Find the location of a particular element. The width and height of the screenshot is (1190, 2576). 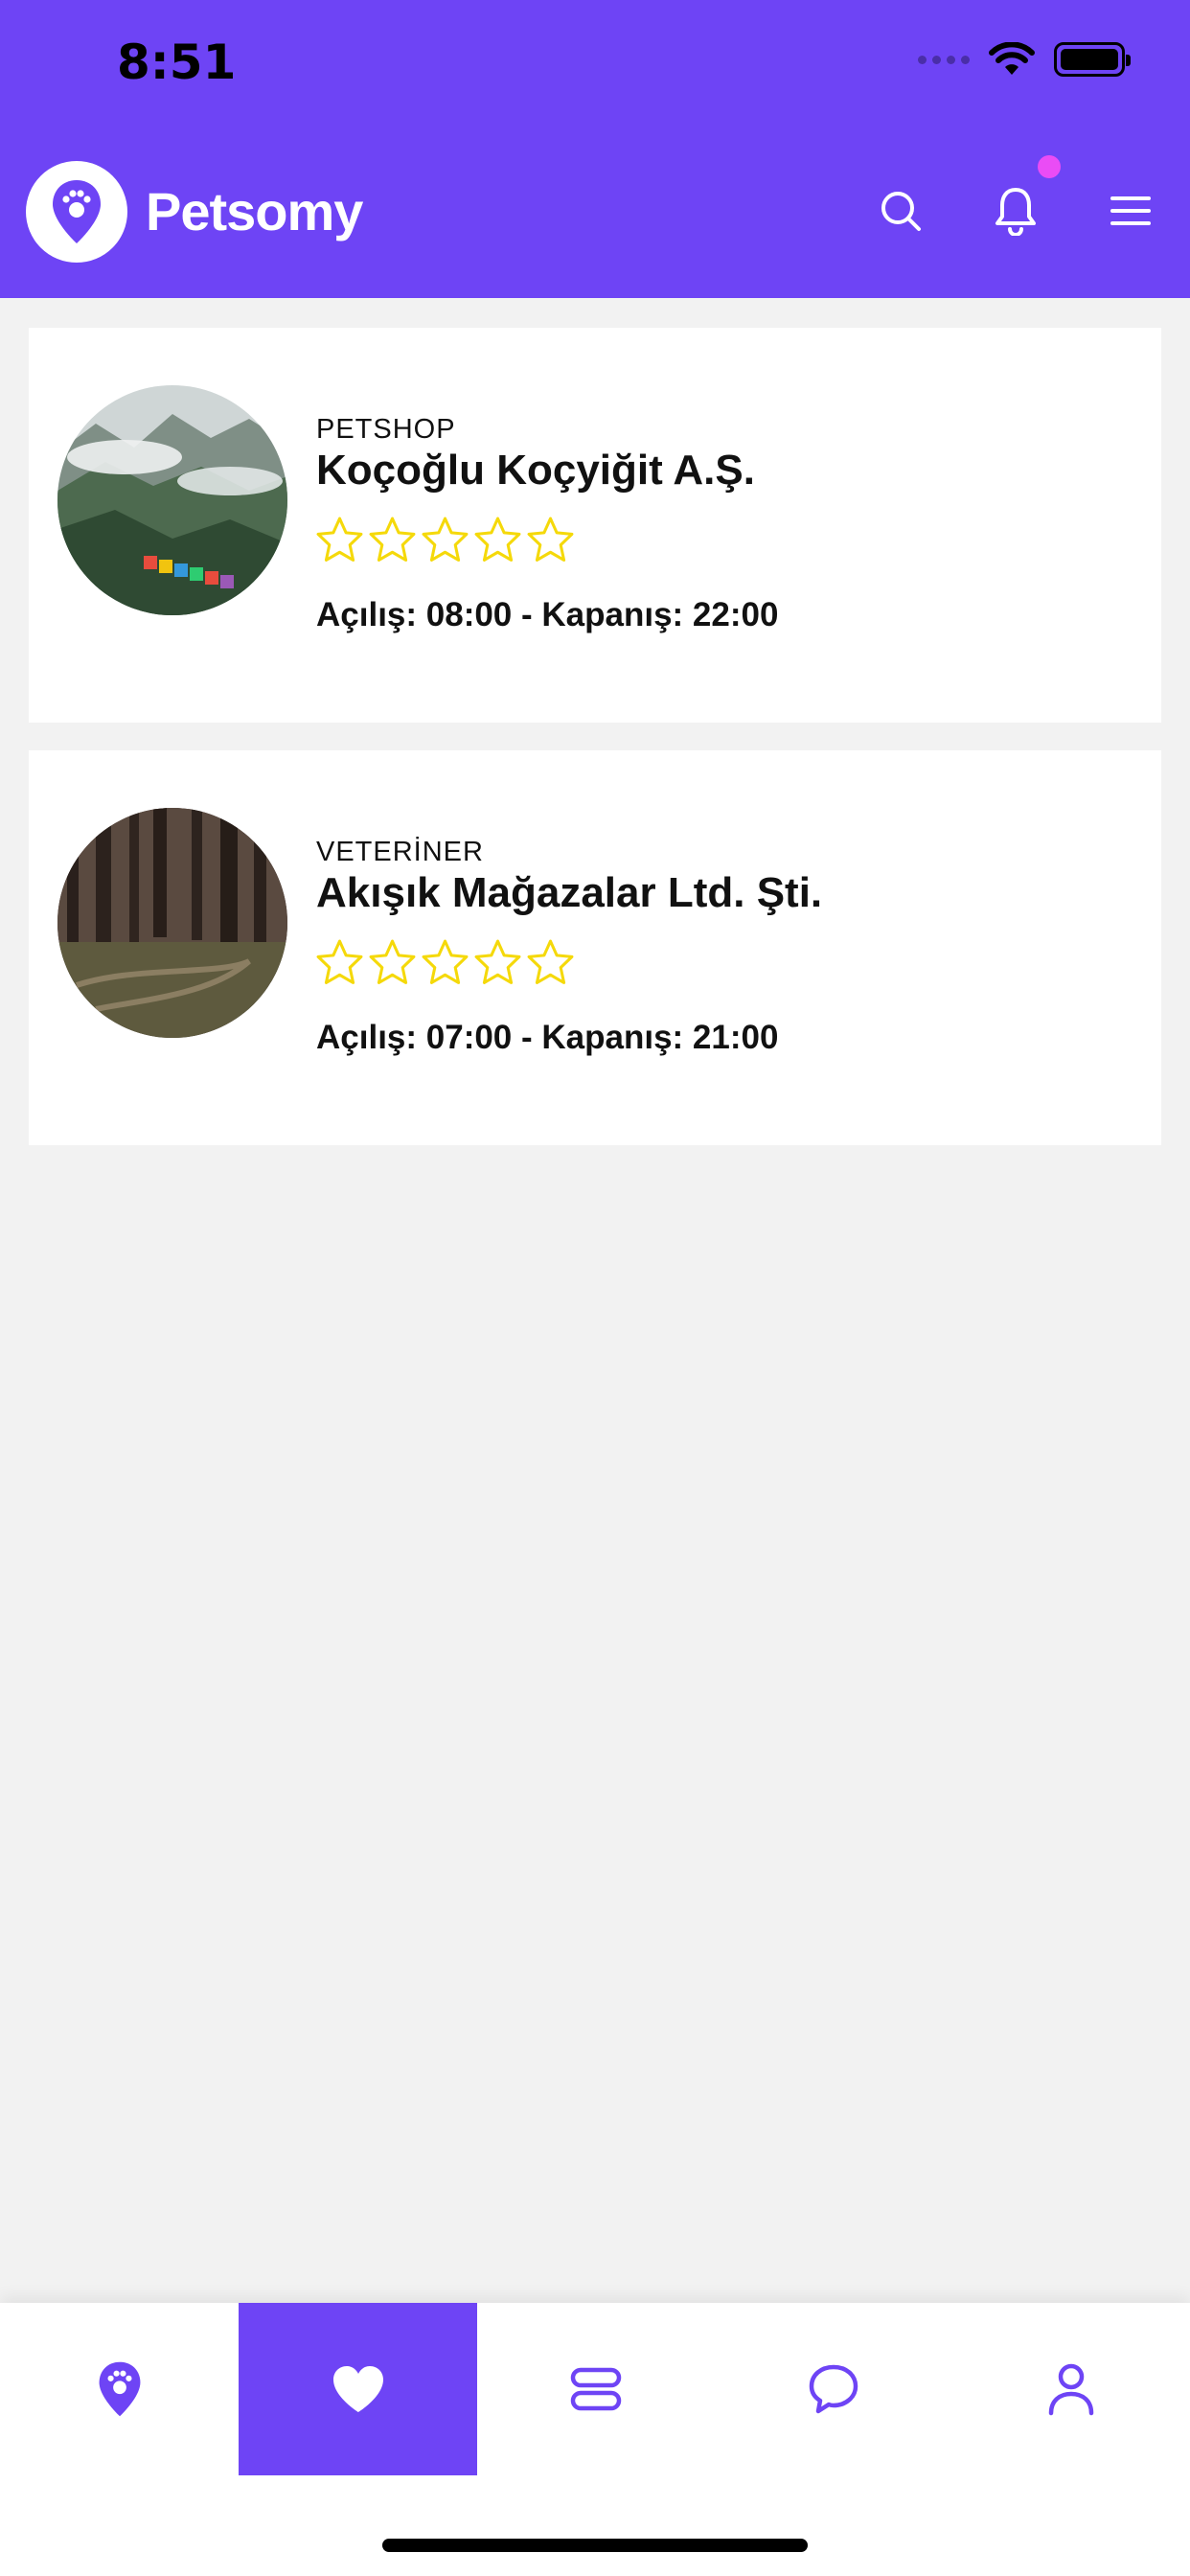

menu-button is located at coordinates (1131, 211).